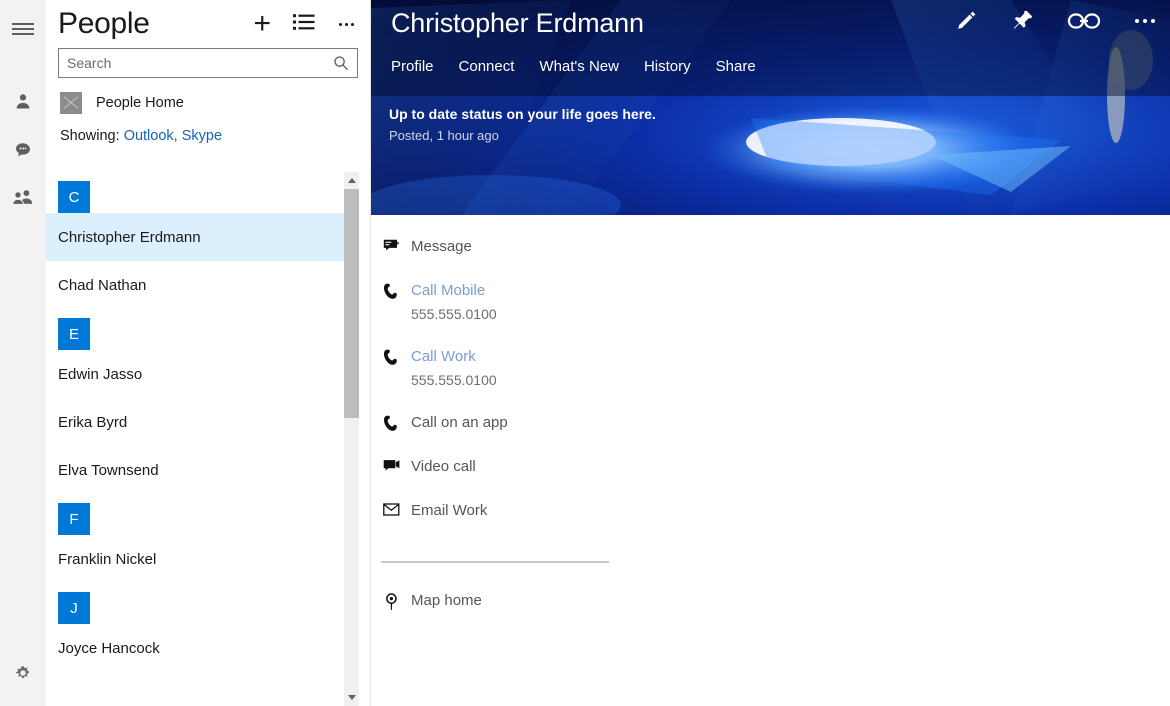 This screenshot has width=1170, height=706. I want to click on action-email-work: Email Work, so click(770, 506).